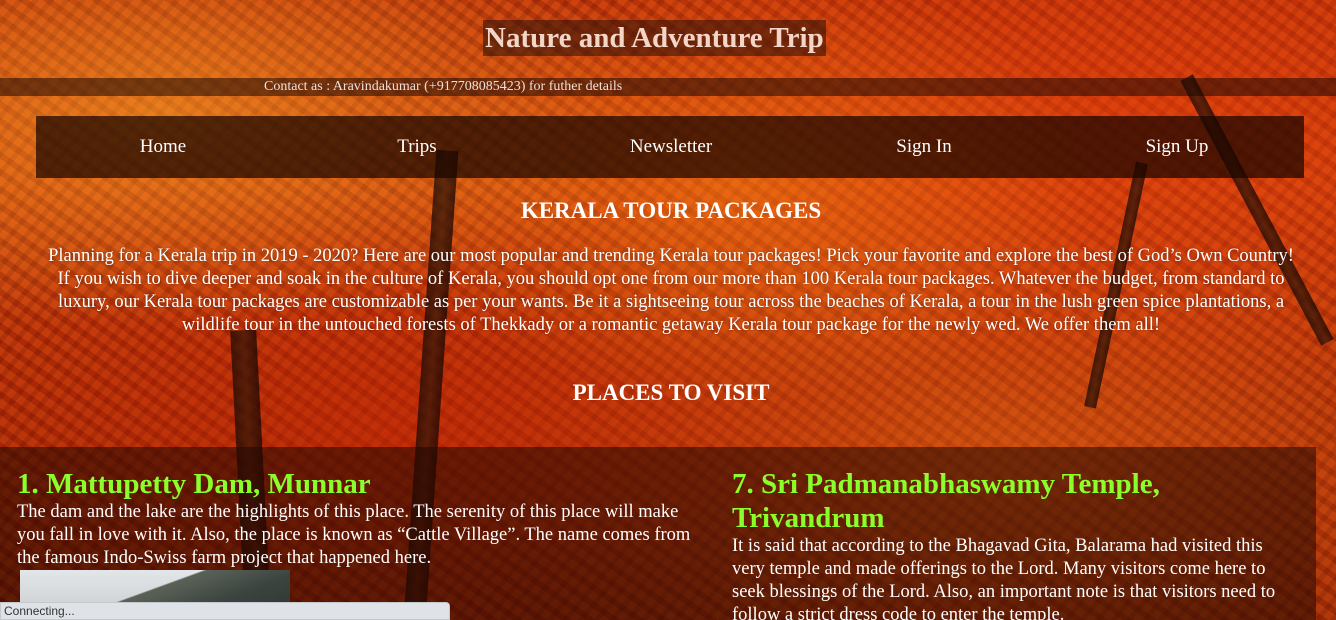 The width and height of the screenshot is (1336, 620). What do you see at coordinates (671, 210) in the screenshot?
I see `packages-heading: KERALA TOUR PACKAGES` at bounding box center [671, 210].